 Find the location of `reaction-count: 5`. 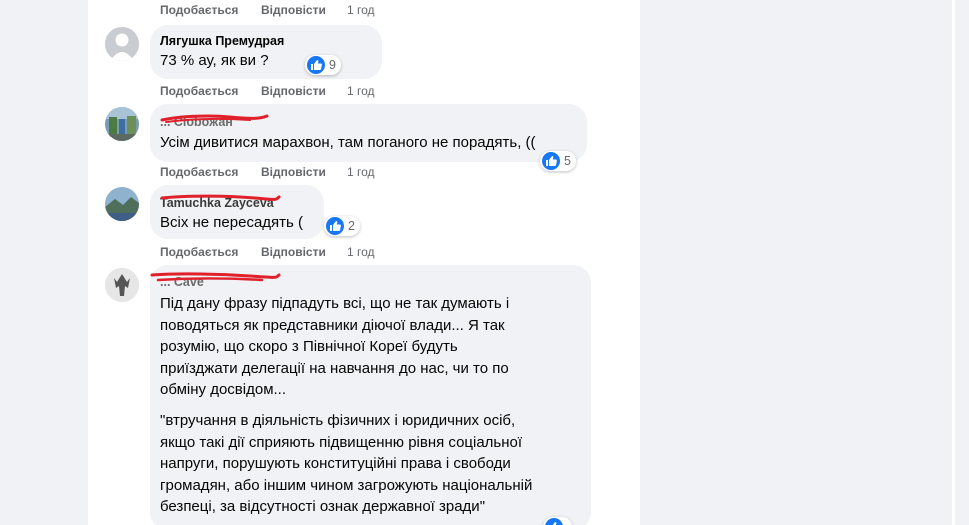

reaction-count: 5 is located at coordinates (558, 161).